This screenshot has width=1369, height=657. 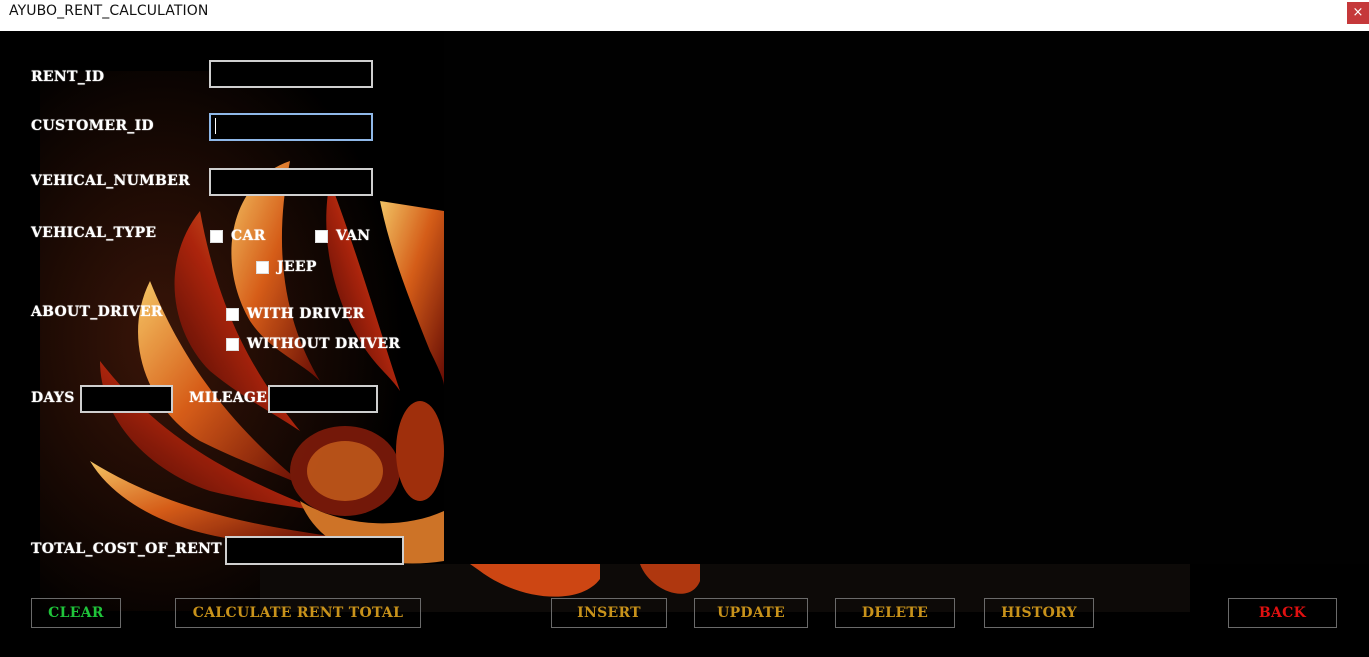 I want to click on with-driver-checkbox: WITH DRIVER, so click(x=295, y=314).